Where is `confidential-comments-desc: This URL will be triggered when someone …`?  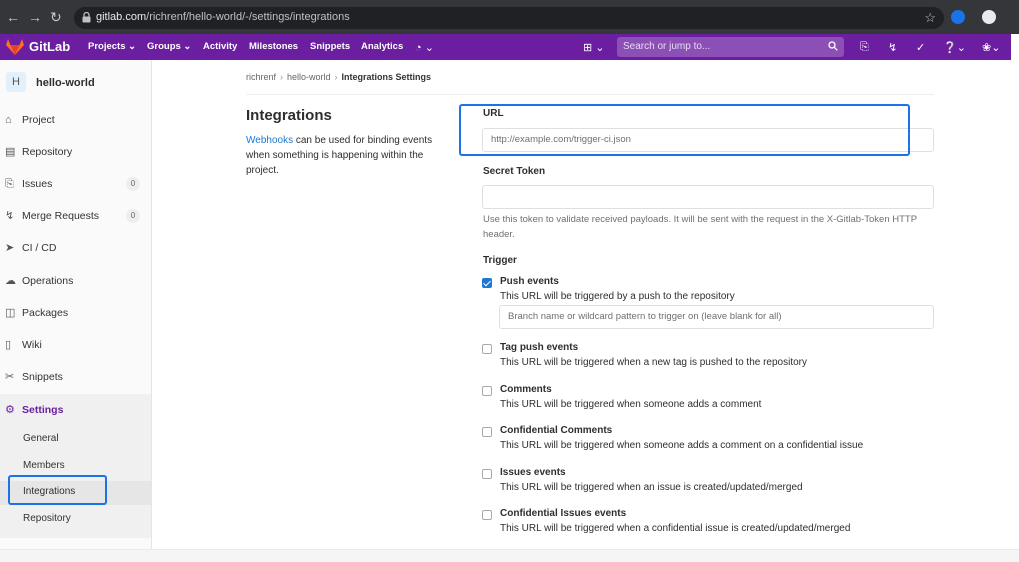 confidential-comments-desc: This URL will be triggered when someone … is located at coordinates (682, 445).